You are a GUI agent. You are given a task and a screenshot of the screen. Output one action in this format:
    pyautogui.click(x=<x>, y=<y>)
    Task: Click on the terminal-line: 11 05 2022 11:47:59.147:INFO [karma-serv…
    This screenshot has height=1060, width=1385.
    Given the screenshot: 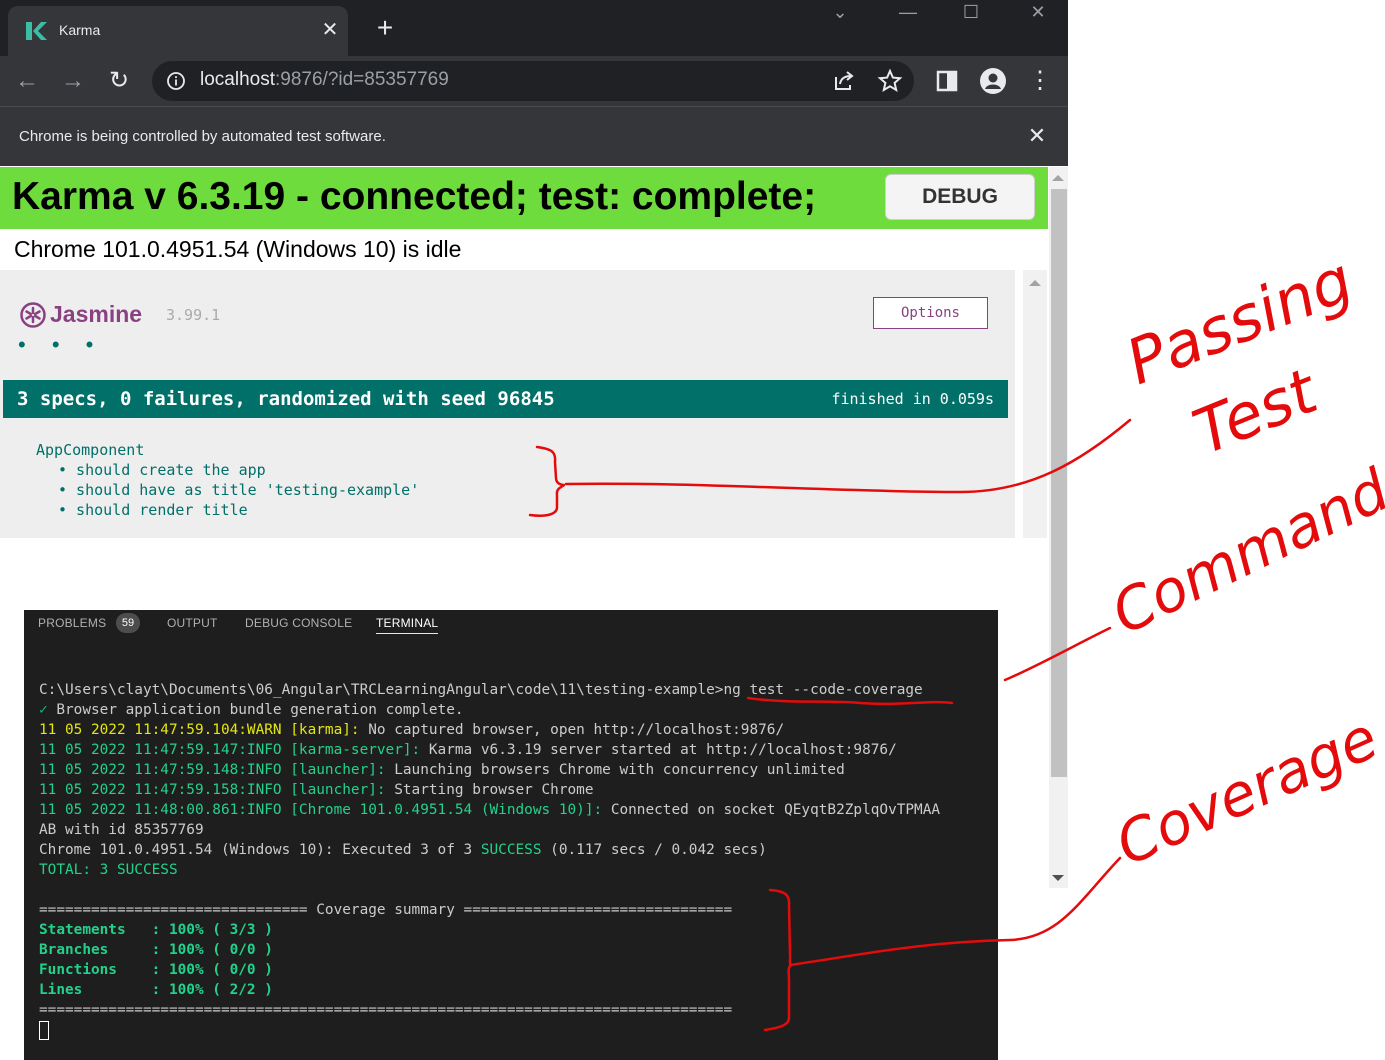 What is the action you would take?
    pyautogui.click(x=468, y=750)
    